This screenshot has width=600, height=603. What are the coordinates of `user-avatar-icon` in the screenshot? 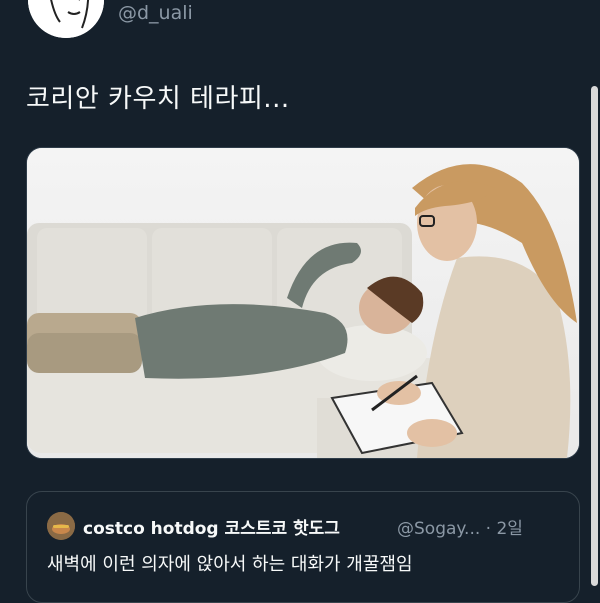 It's located at (66, 19).